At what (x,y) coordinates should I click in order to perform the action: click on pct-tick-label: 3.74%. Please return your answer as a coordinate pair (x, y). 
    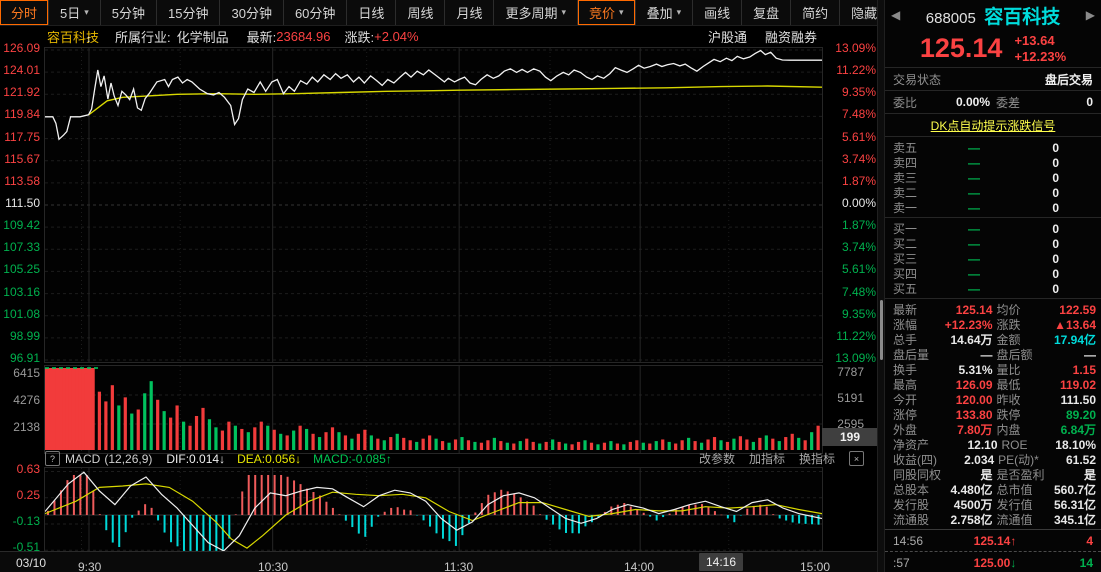
    Looking at the image, I should click on (858, 247).